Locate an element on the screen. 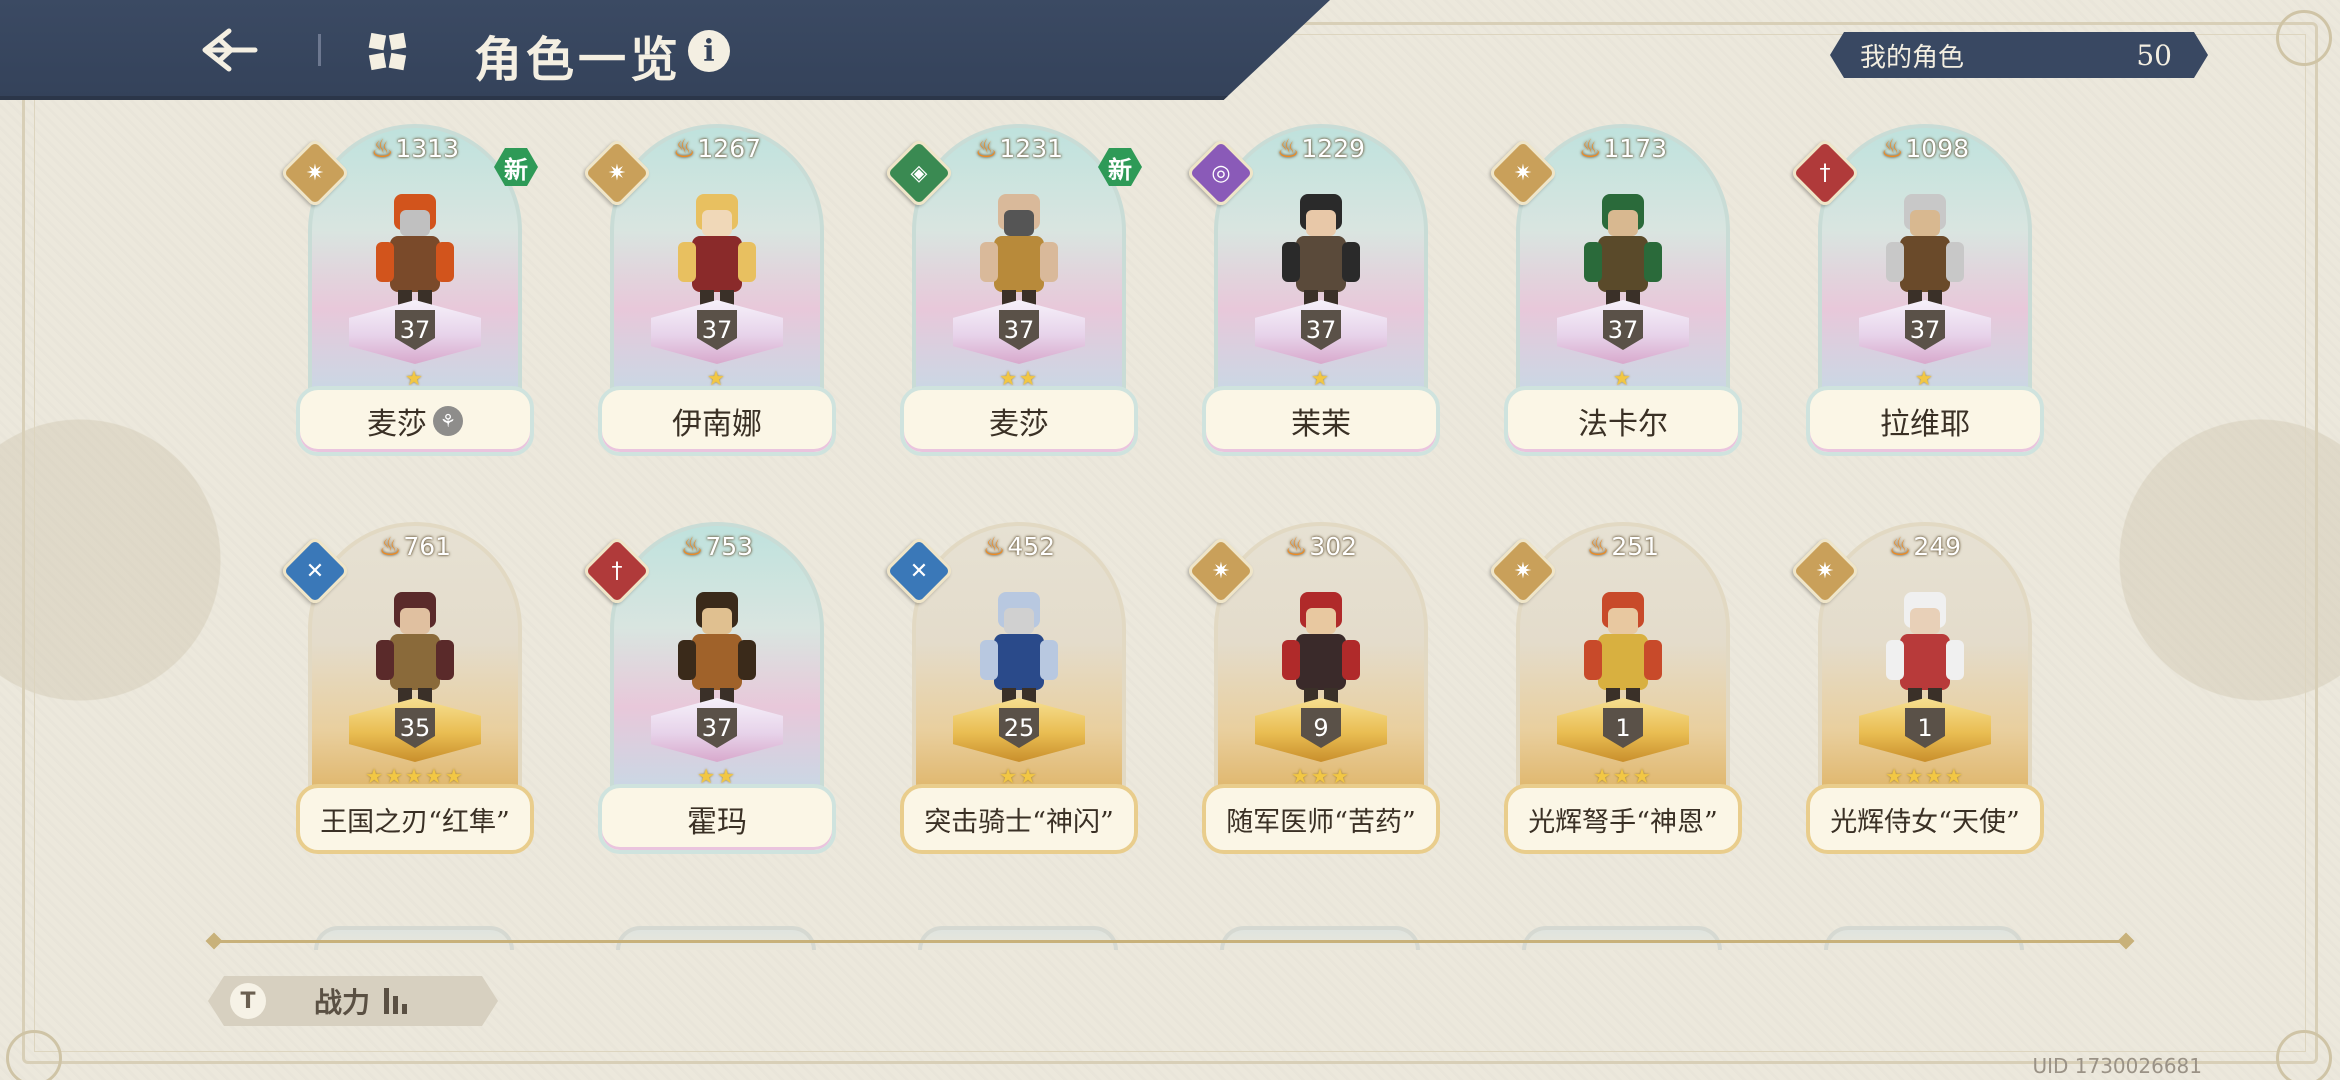 The width and height of the screenshot is (2340, 1080). character-name-plate: 麦莎 is located at coordinates (1019, 421).